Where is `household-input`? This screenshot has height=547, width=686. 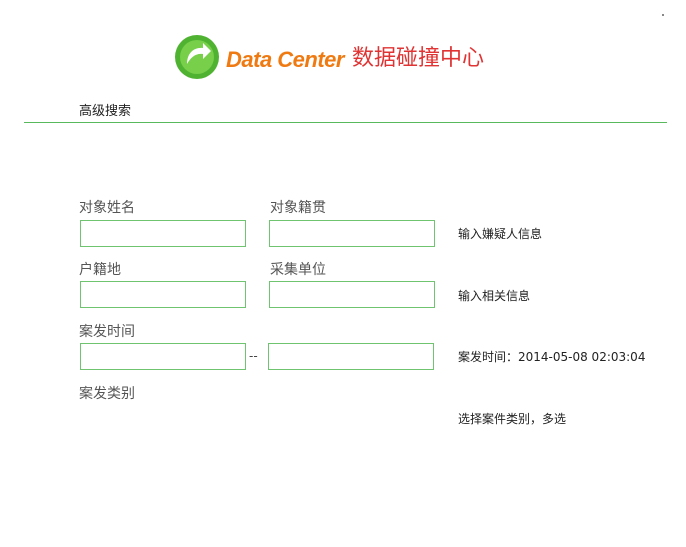
household-input is located at coordinates (163, 294).